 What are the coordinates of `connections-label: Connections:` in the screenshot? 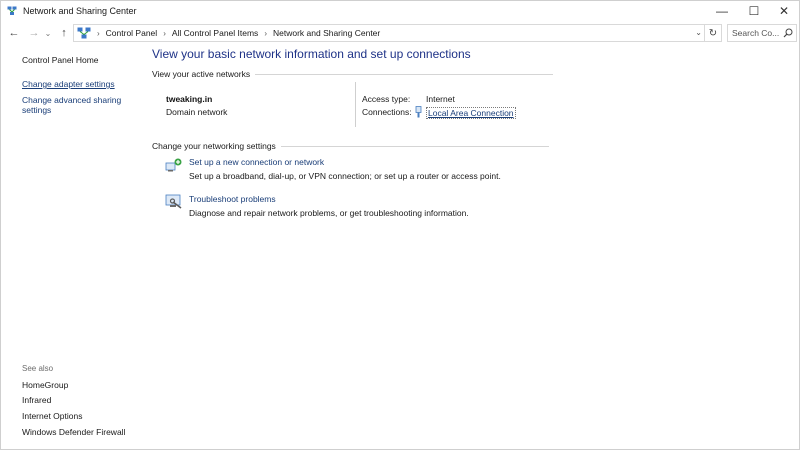 It's located at (387, 112).